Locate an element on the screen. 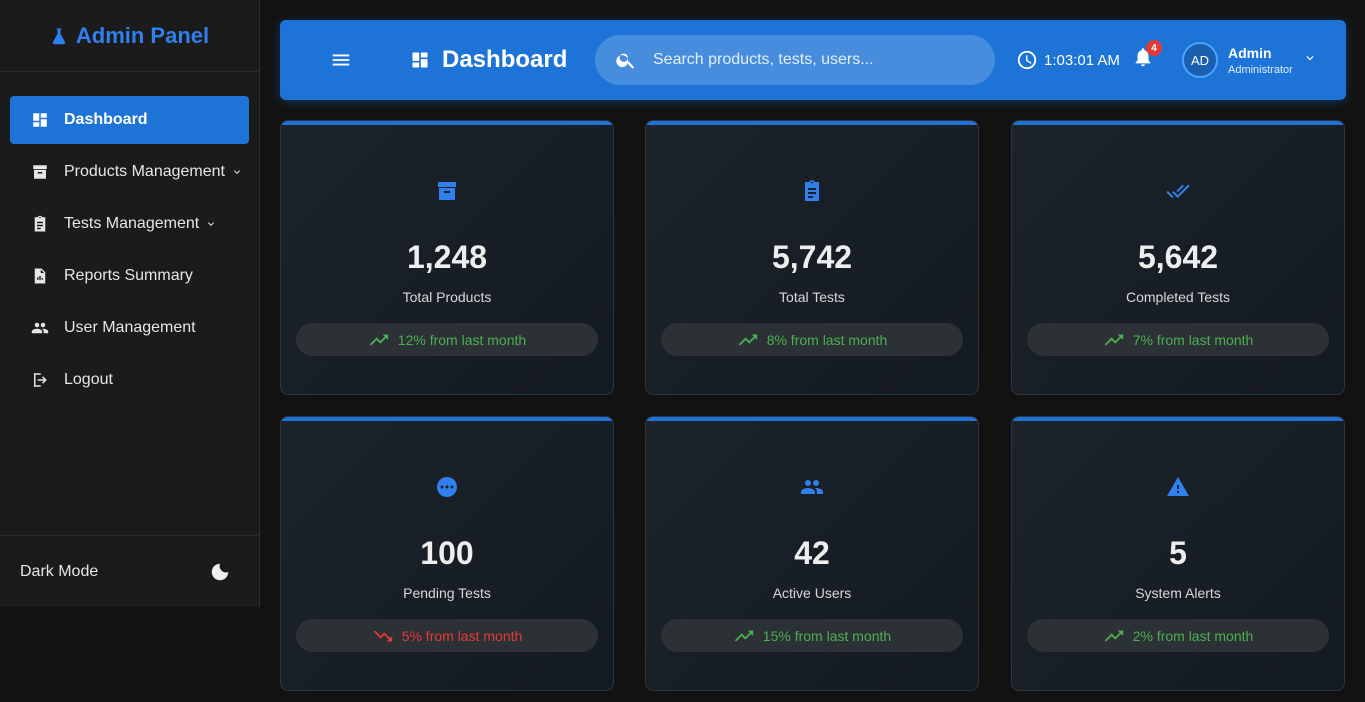  sidebar-item-label: Dashboard is located at coordinates (106, 119).